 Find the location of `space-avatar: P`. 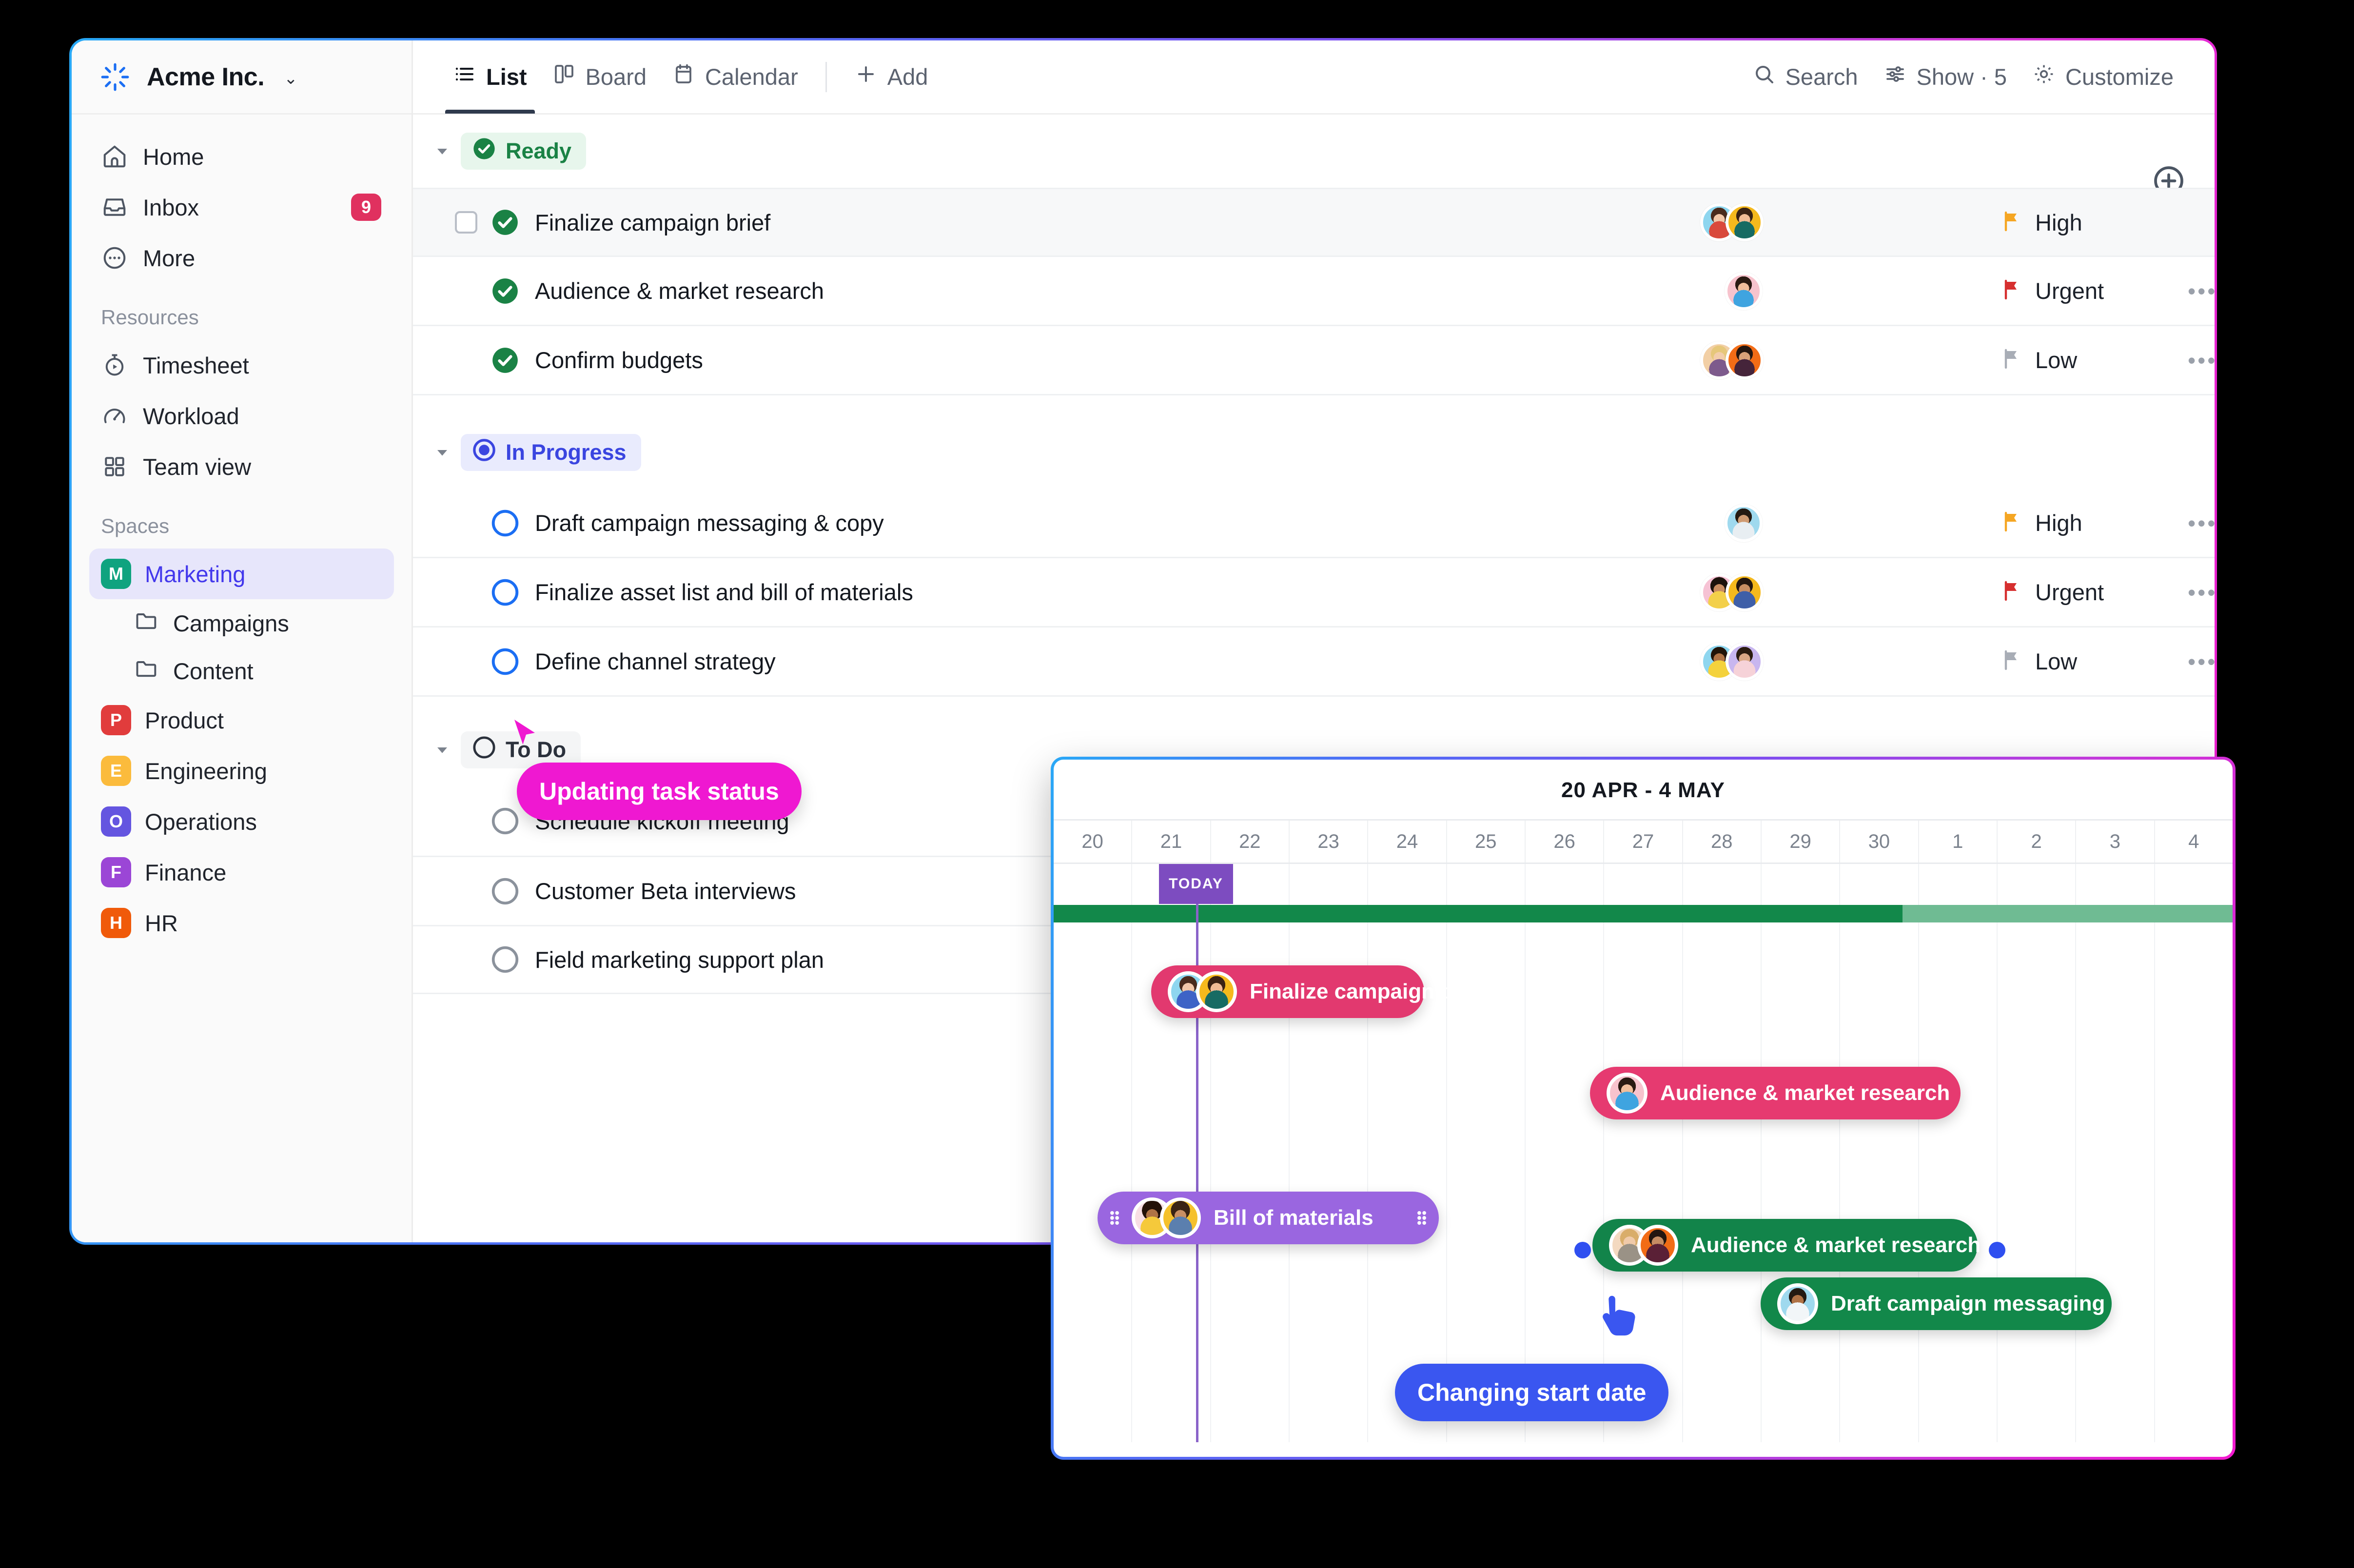

space-avatar: P is located at coordinates (116, 720).